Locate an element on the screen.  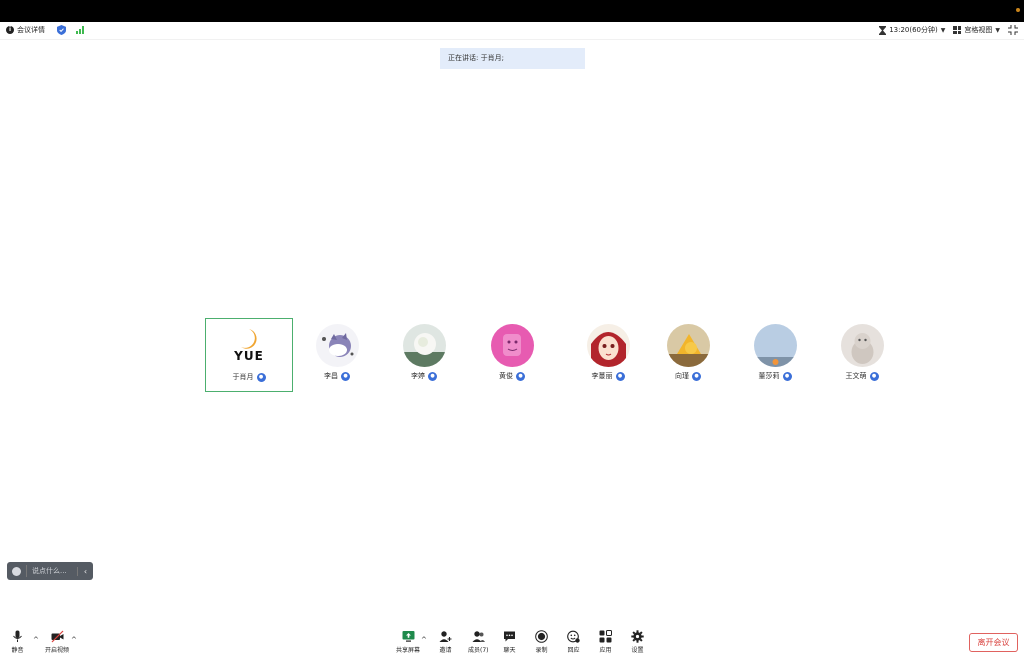
participant-name: 李蔓丽 is located at coordinates (602, 376).